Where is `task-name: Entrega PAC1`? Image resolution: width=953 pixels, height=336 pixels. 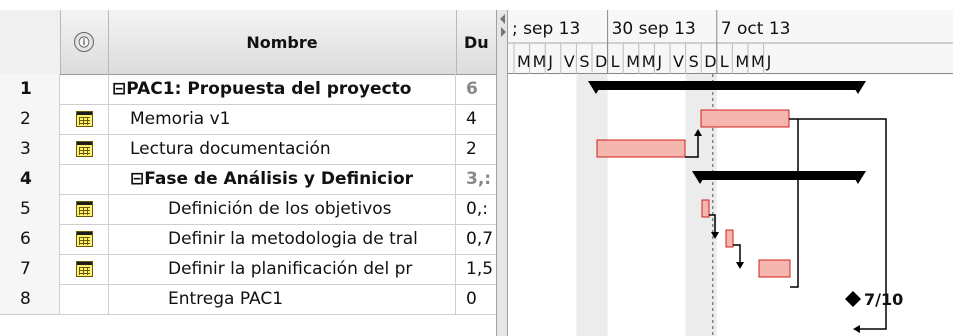
task-name: Entrega PAC1 is located at coordinates (282, 299).